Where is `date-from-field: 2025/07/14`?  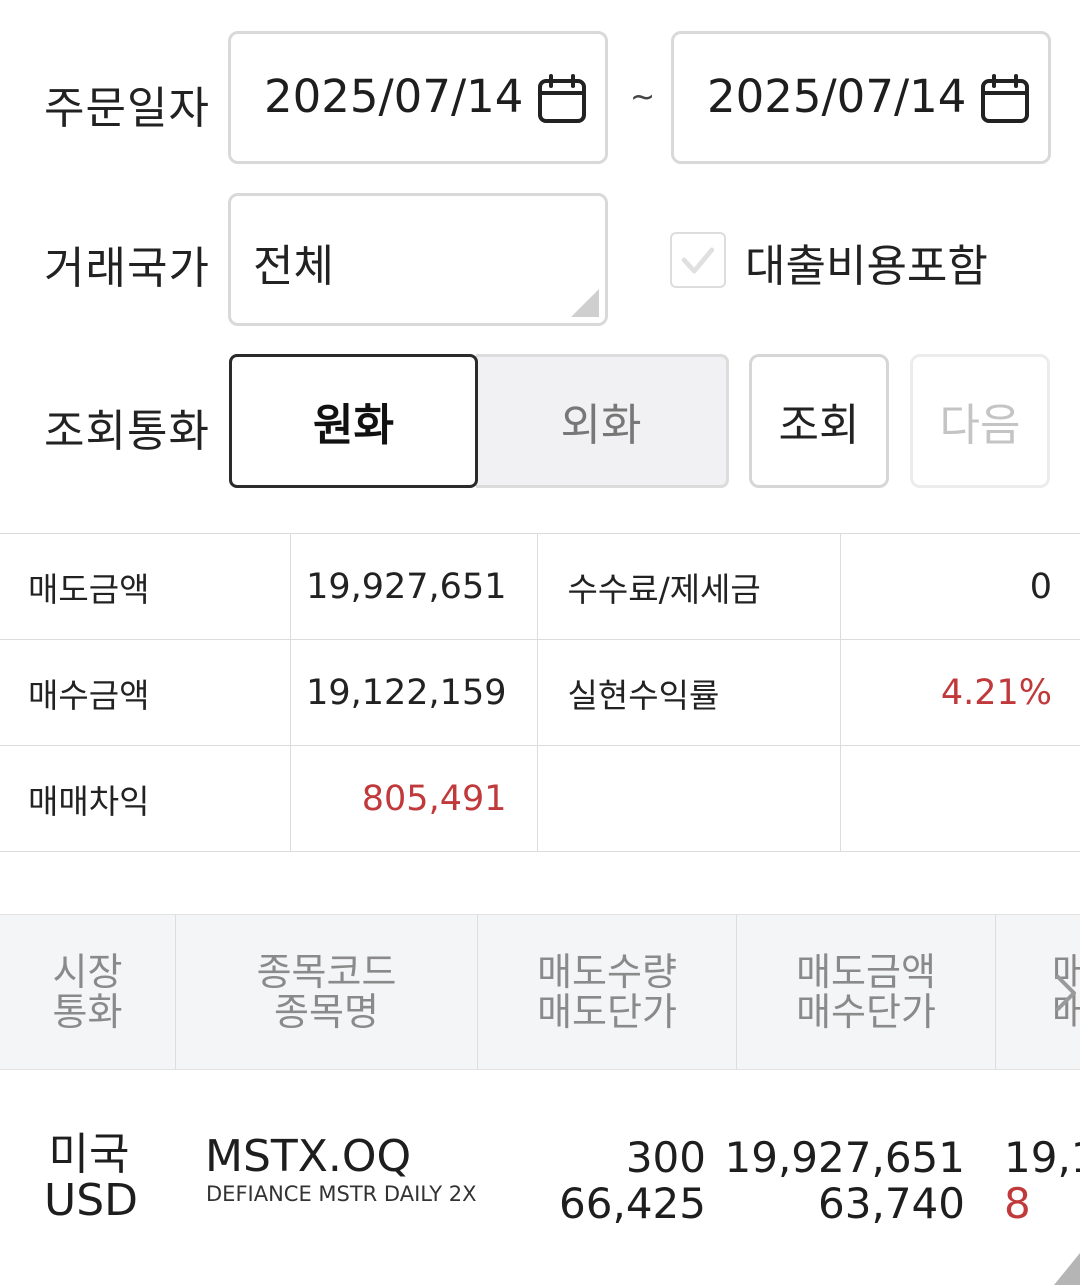
date-from-field: 2025/07/14 is located at coordinates (418, 97).